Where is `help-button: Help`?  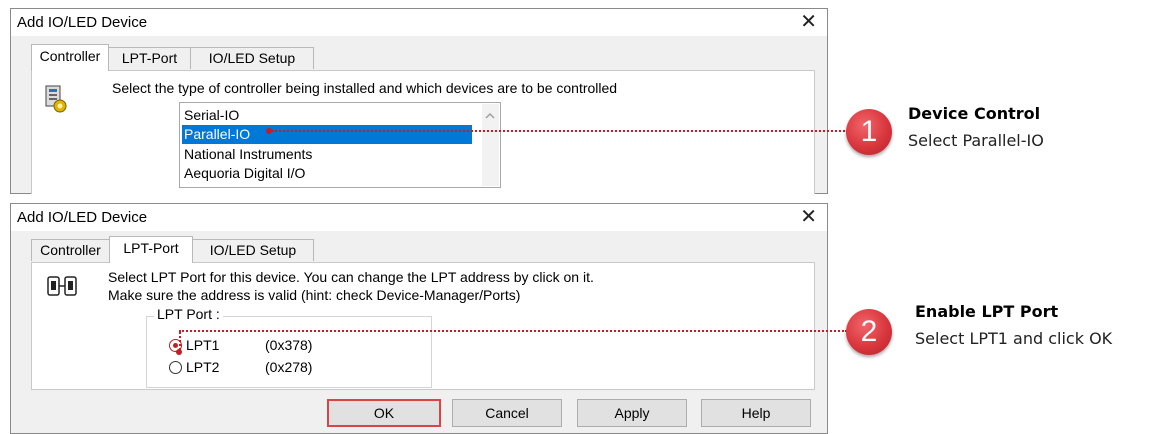 help-button: Help is located at coordinates (756, 413).